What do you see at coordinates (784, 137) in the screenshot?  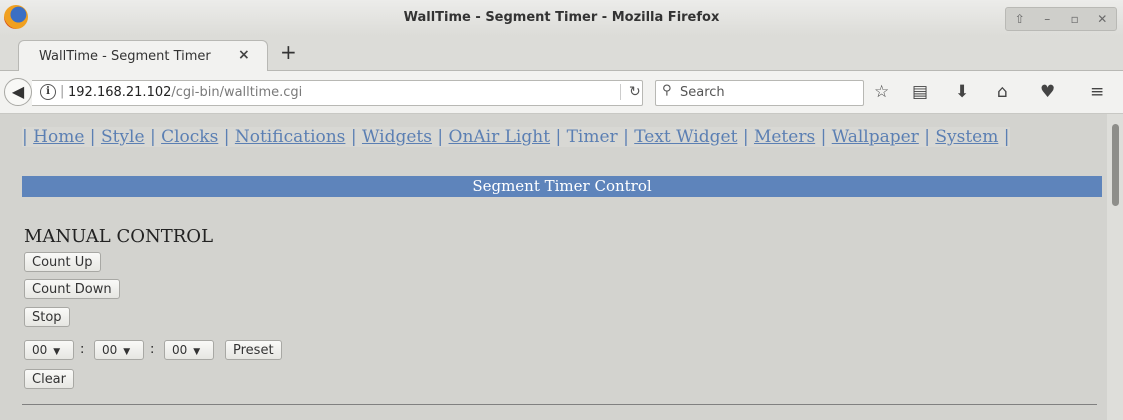 I see `nav-link-meters: Meters` at bounding box center [784, 137].